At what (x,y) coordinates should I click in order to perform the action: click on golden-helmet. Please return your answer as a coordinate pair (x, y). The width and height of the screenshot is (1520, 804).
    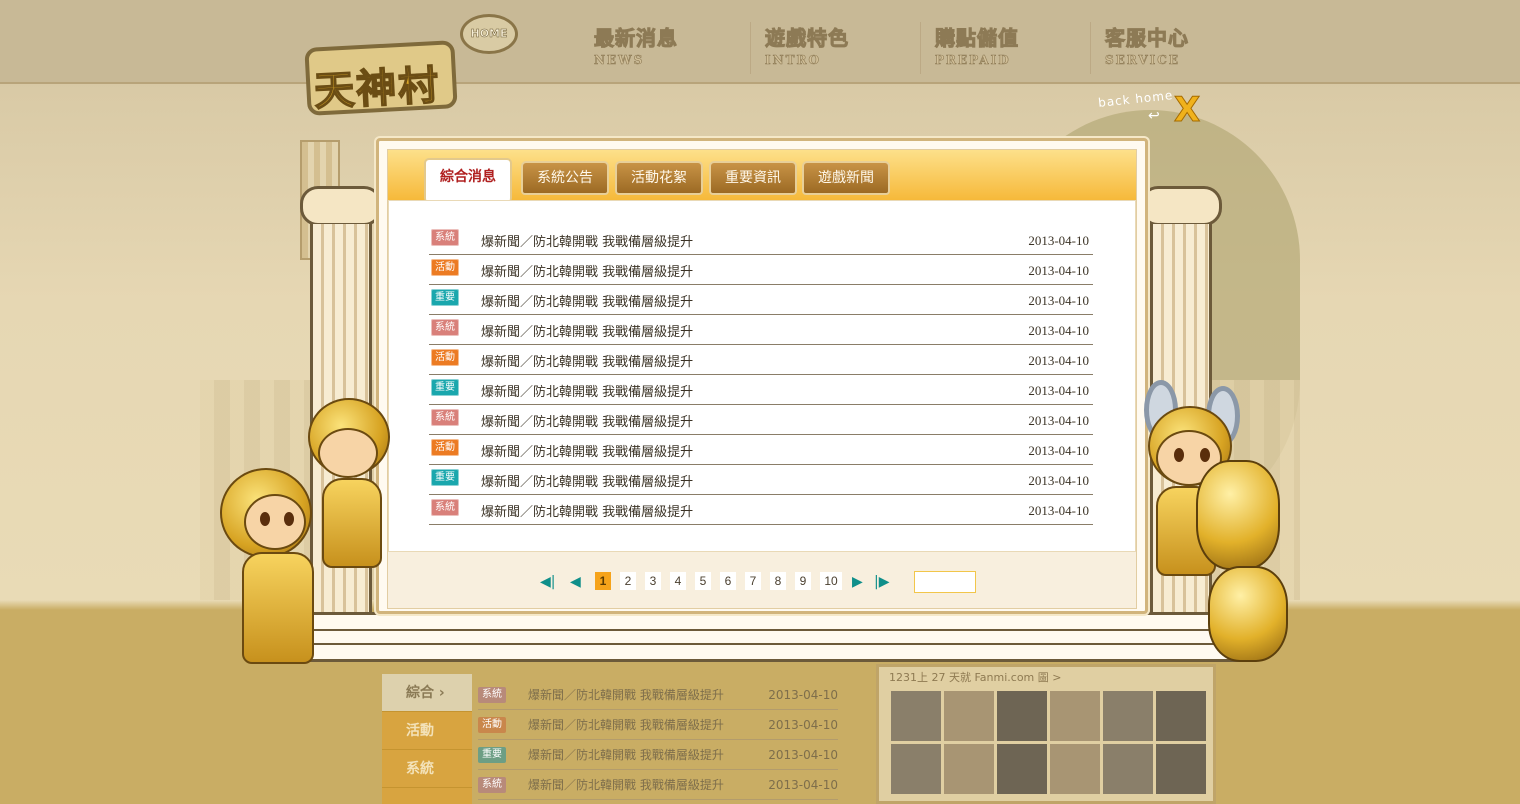
    Looking at the image, I should click on (1238, 515).